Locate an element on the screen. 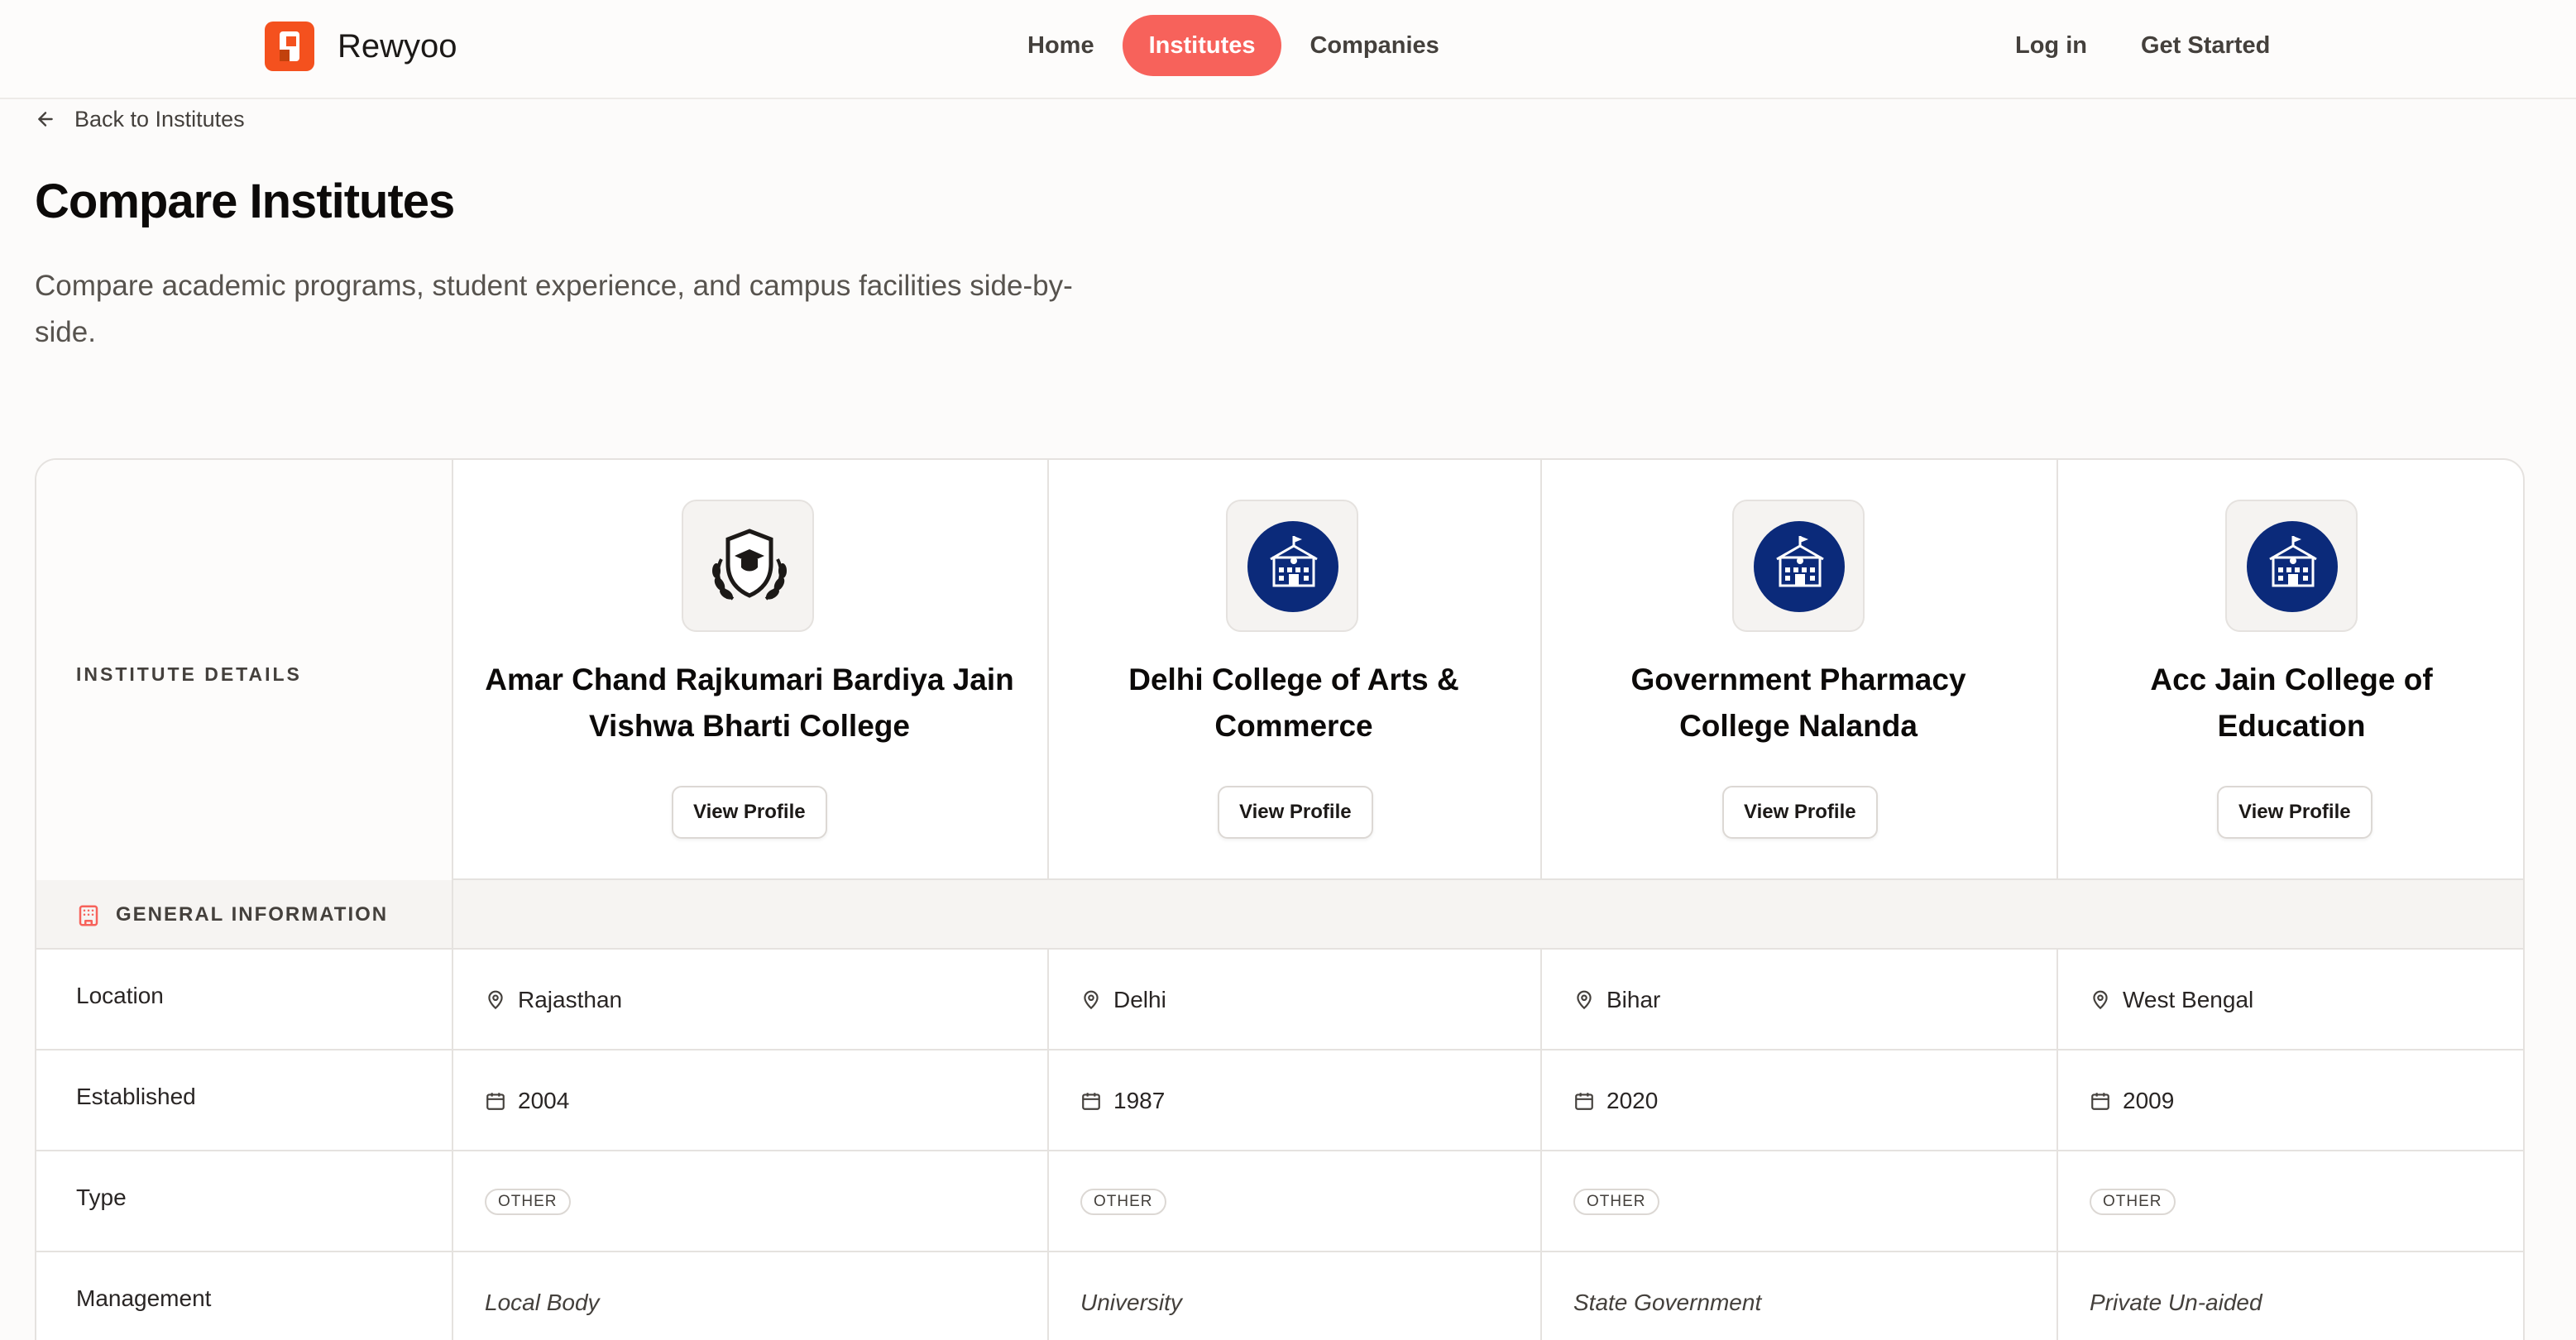 The width and height of the screenshot is (2576, 1340). location-cell: Bihar is located at coordinates (1616, 1000).